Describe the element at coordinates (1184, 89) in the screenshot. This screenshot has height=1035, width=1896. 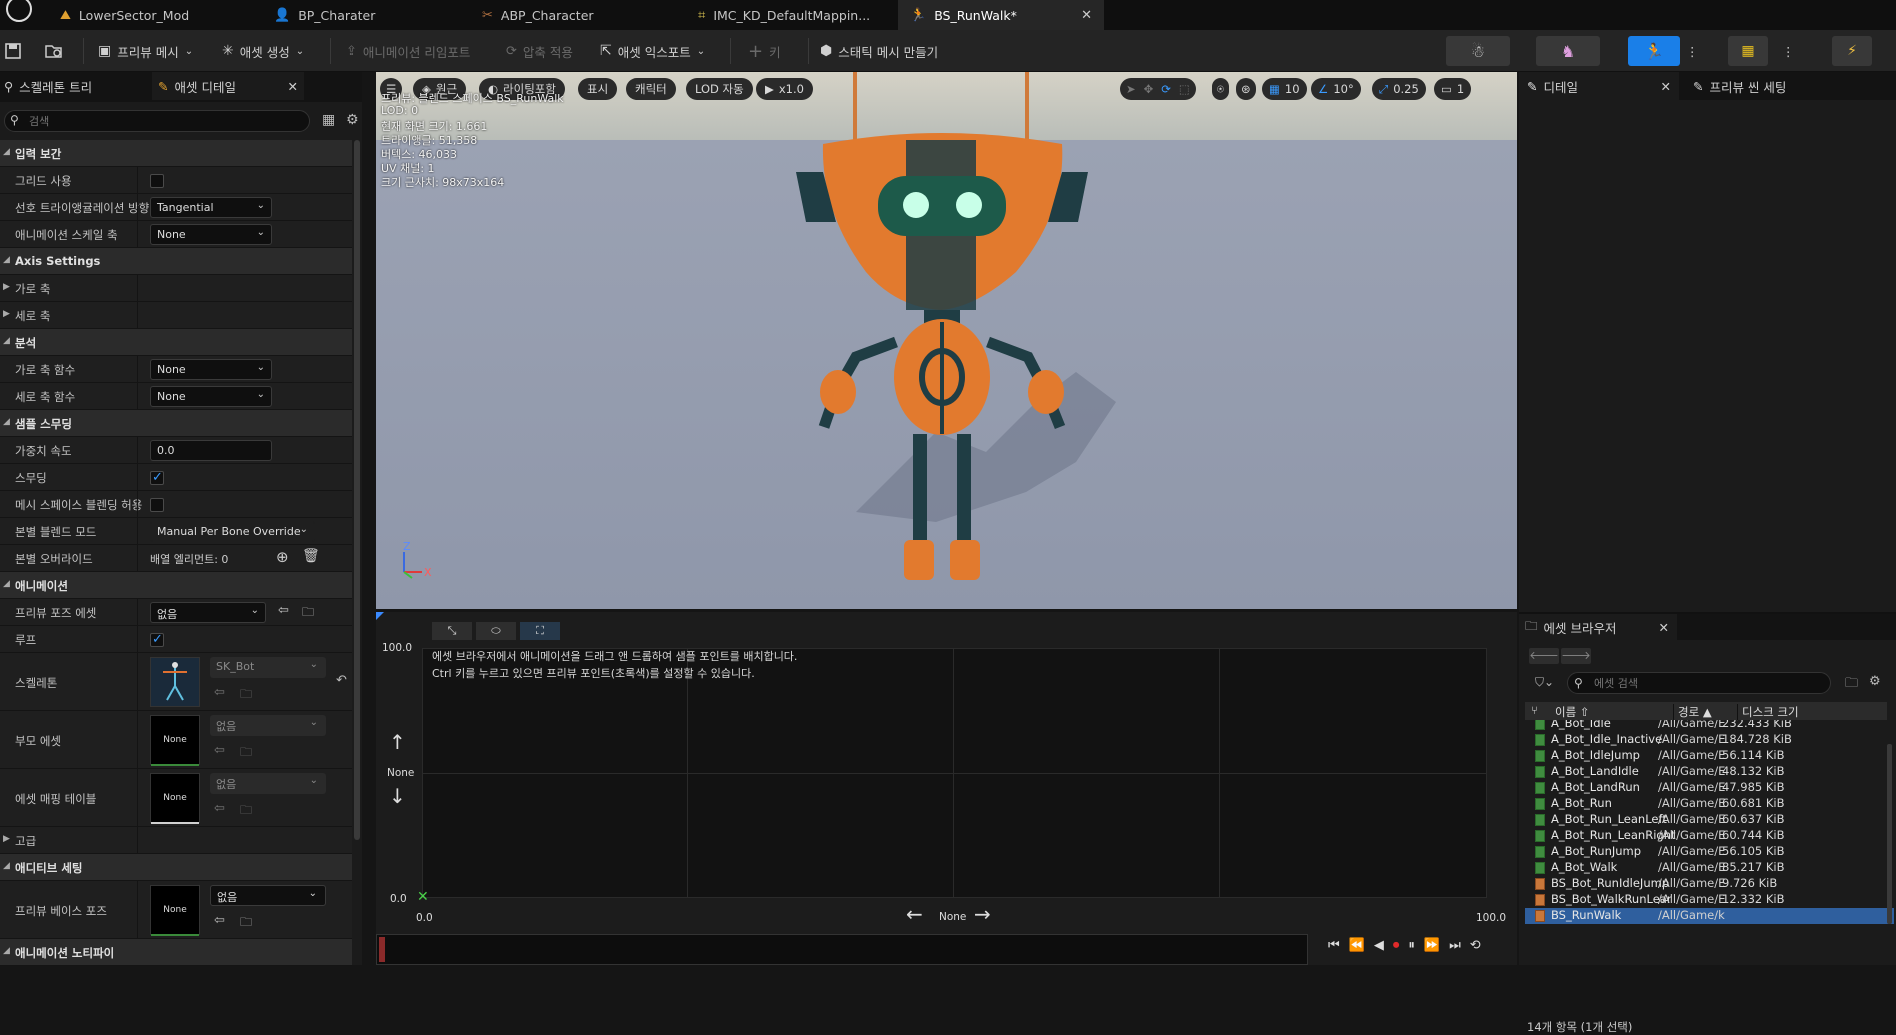
I see `scale-icon: ⬚` at that location.